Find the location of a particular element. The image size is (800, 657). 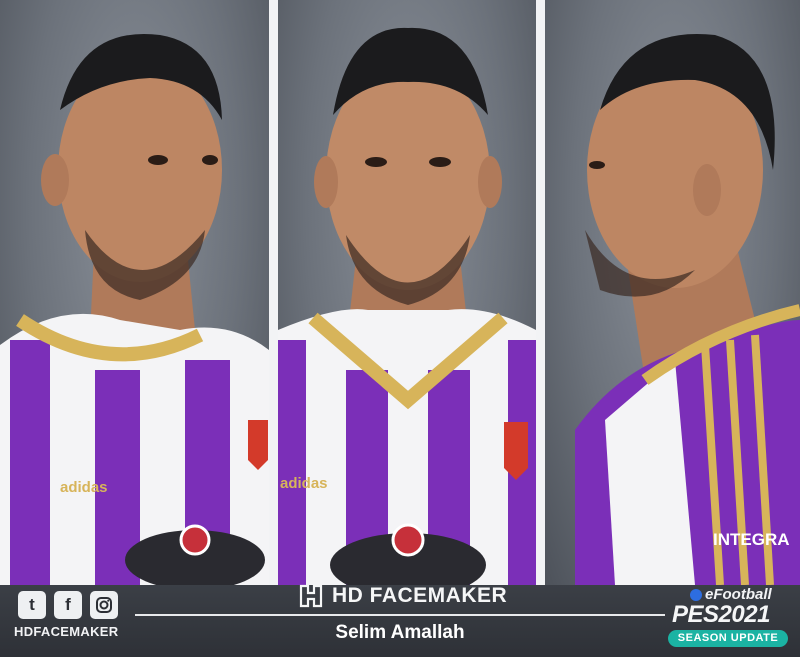

efootball-icon is located at coordinates (696, 594).